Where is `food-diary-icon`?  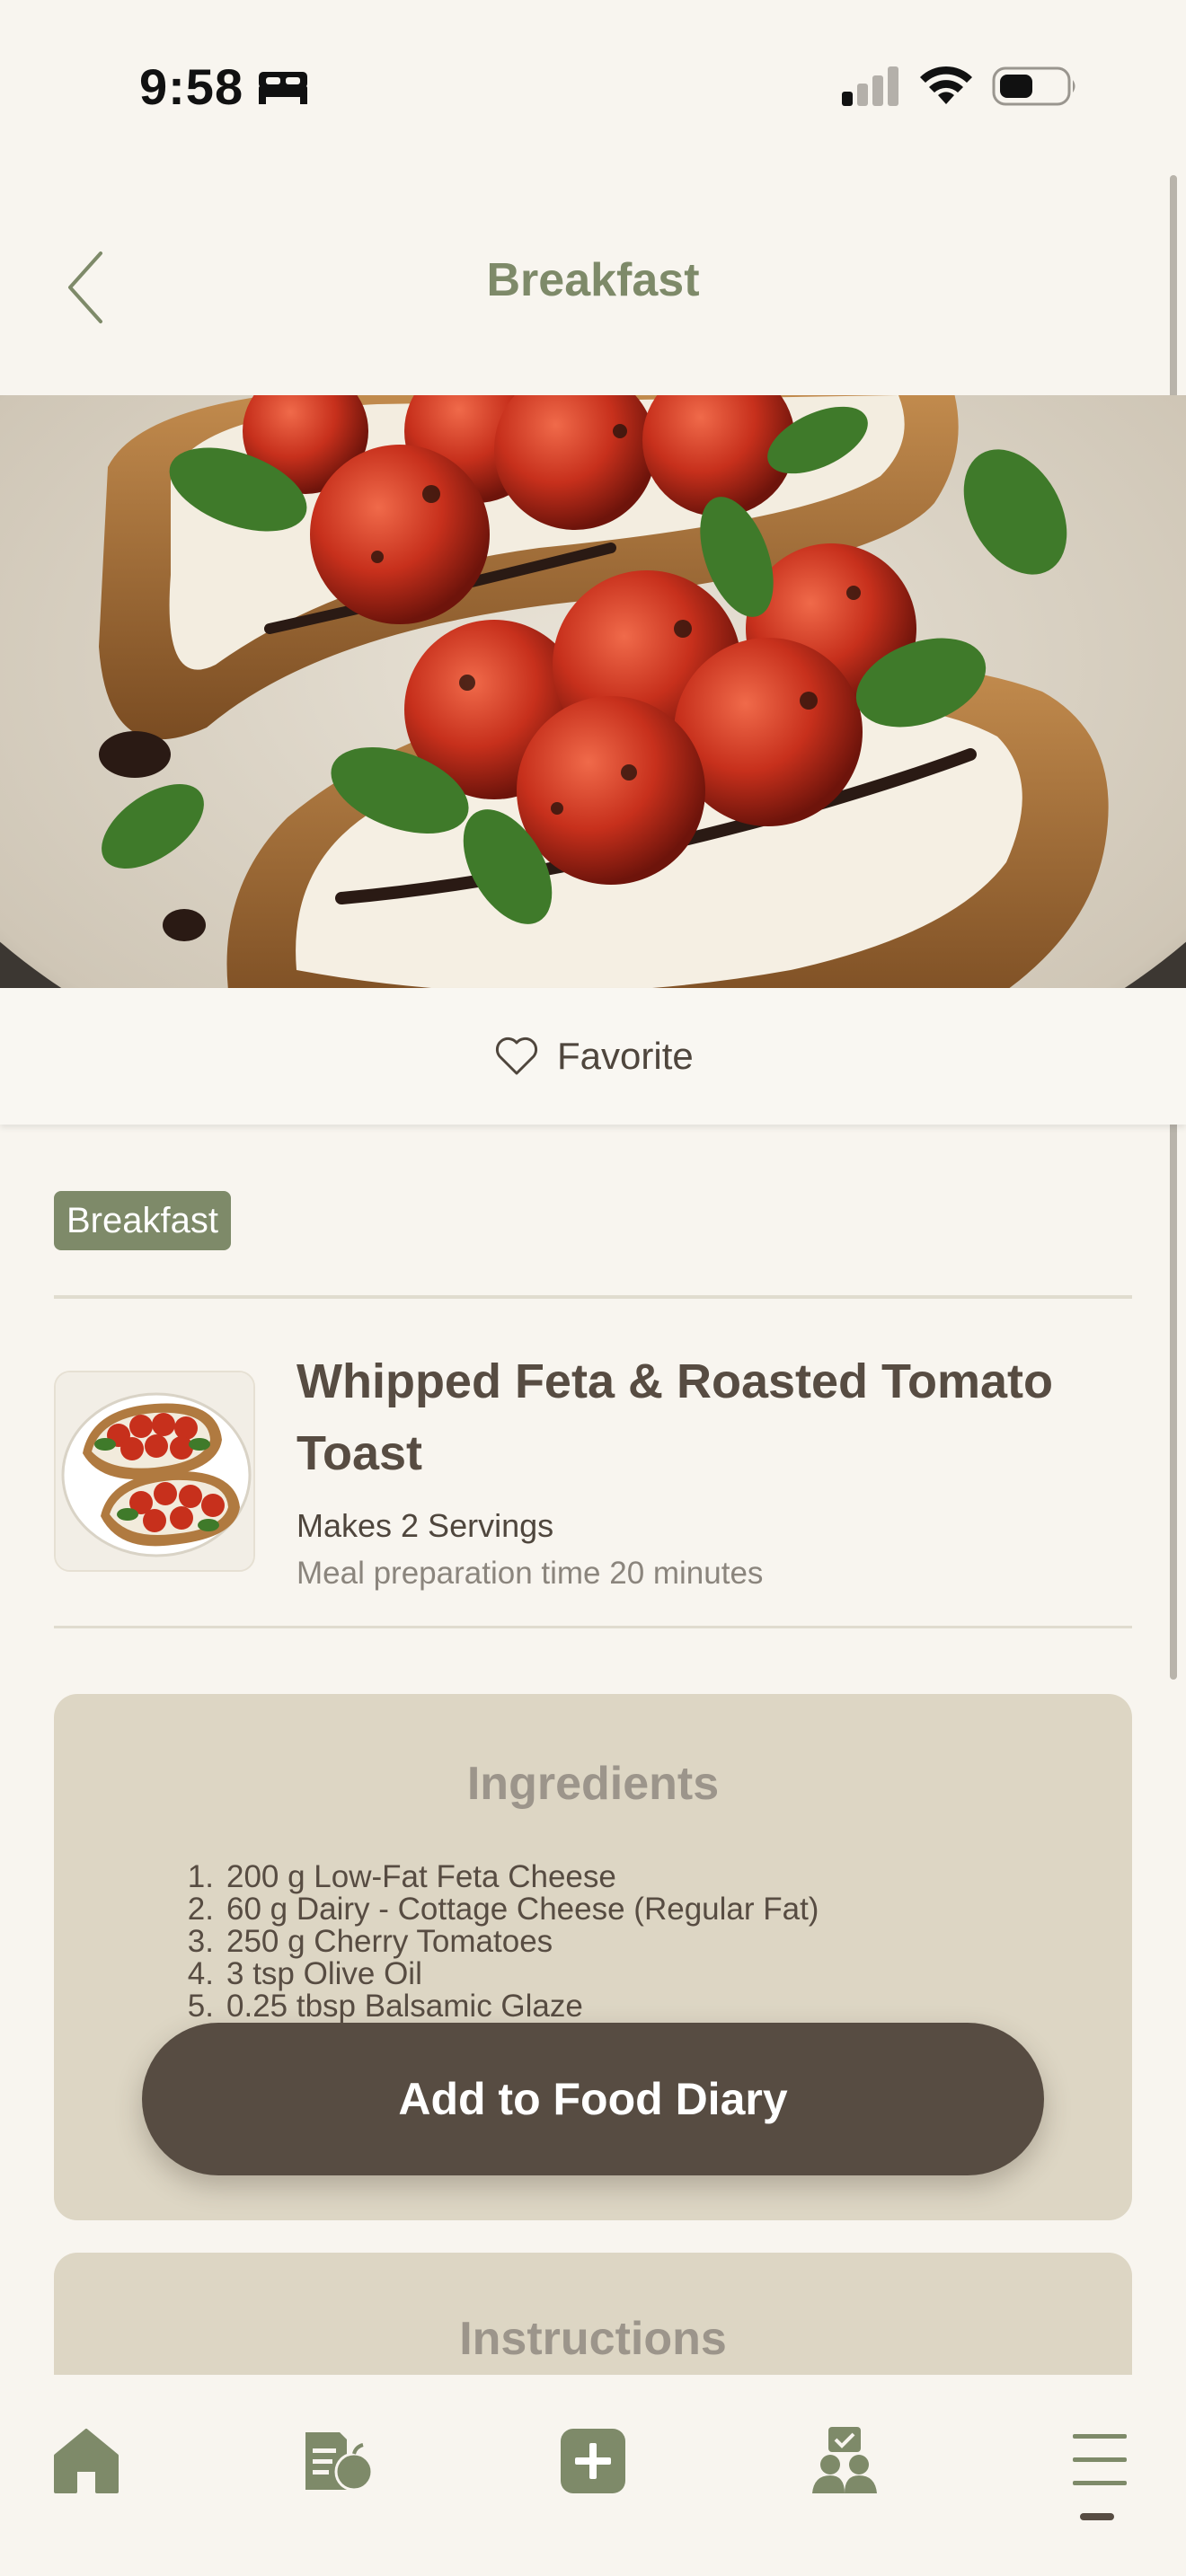 food-diary-icon is located at coordinates (338, 2461).